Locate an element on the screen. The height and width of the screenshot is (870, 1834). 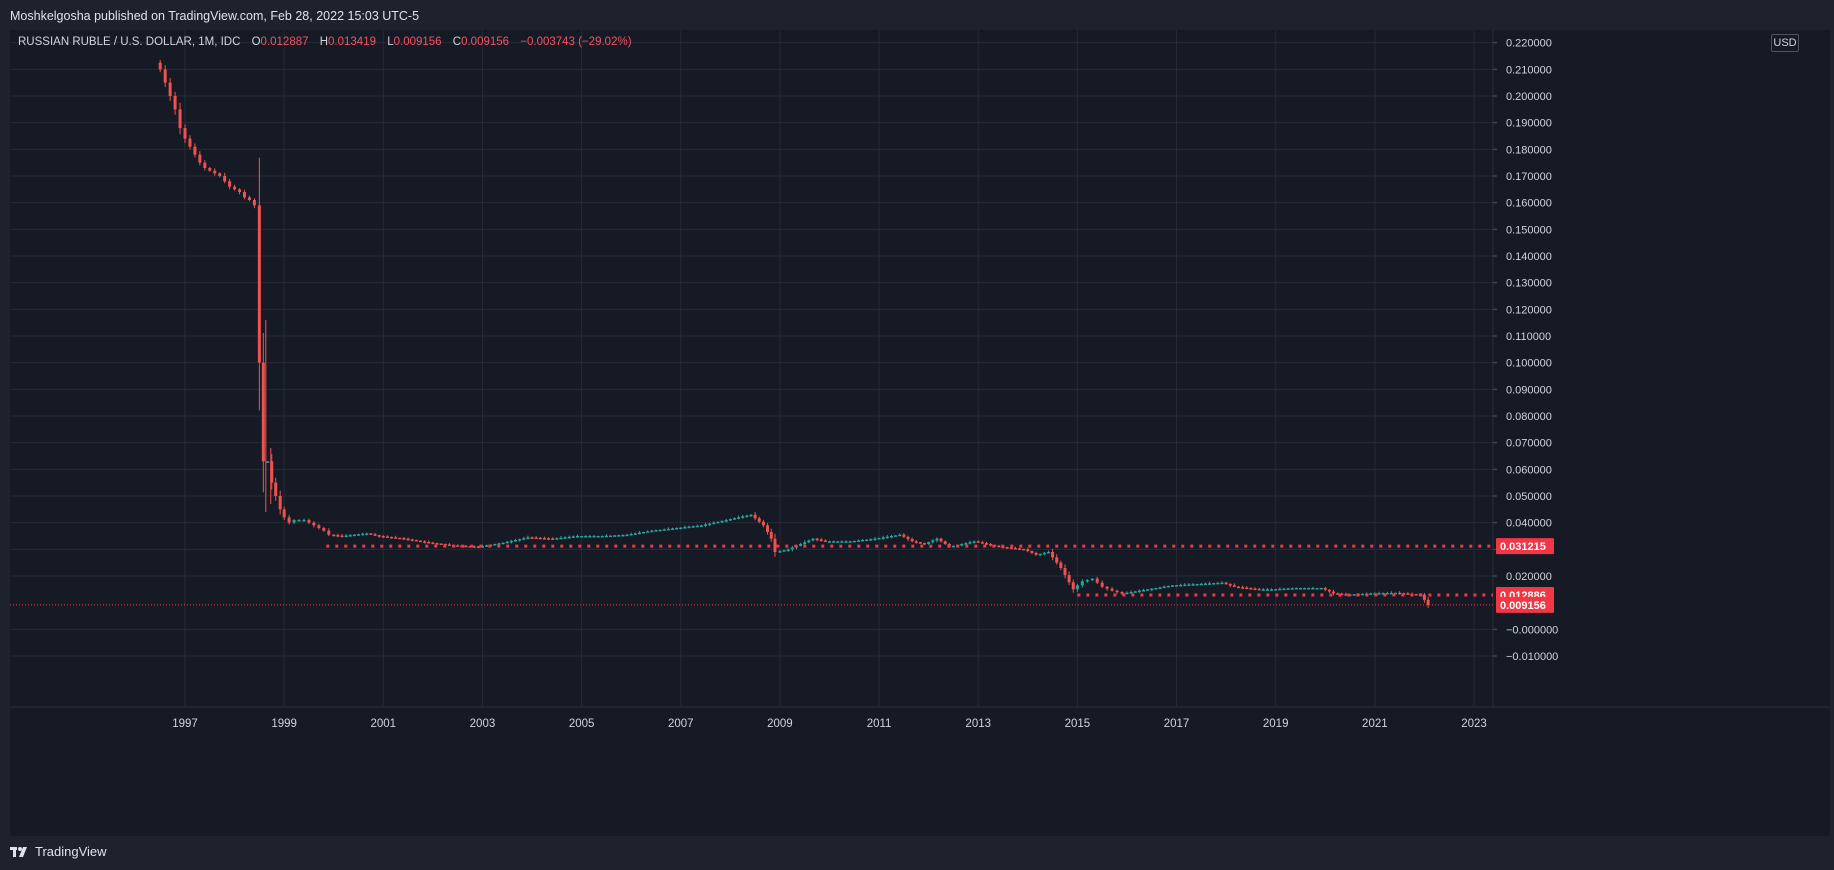
symbol-title: RUSSIAN RUBLE / U.S. DOLLAR, 1M, IDC is located at coordinates (129, 42).